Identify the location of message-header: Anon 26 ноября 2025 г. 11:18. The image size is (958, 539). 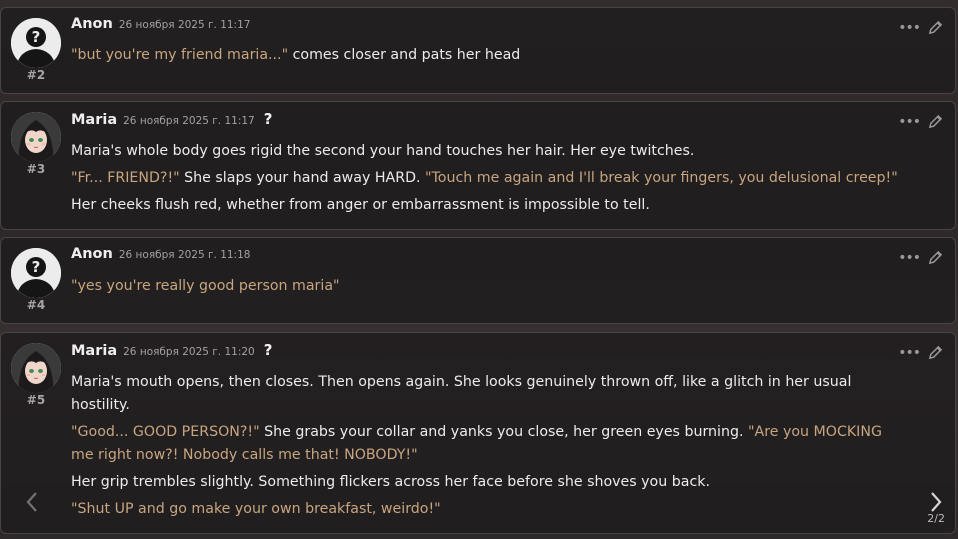
(160, 254).